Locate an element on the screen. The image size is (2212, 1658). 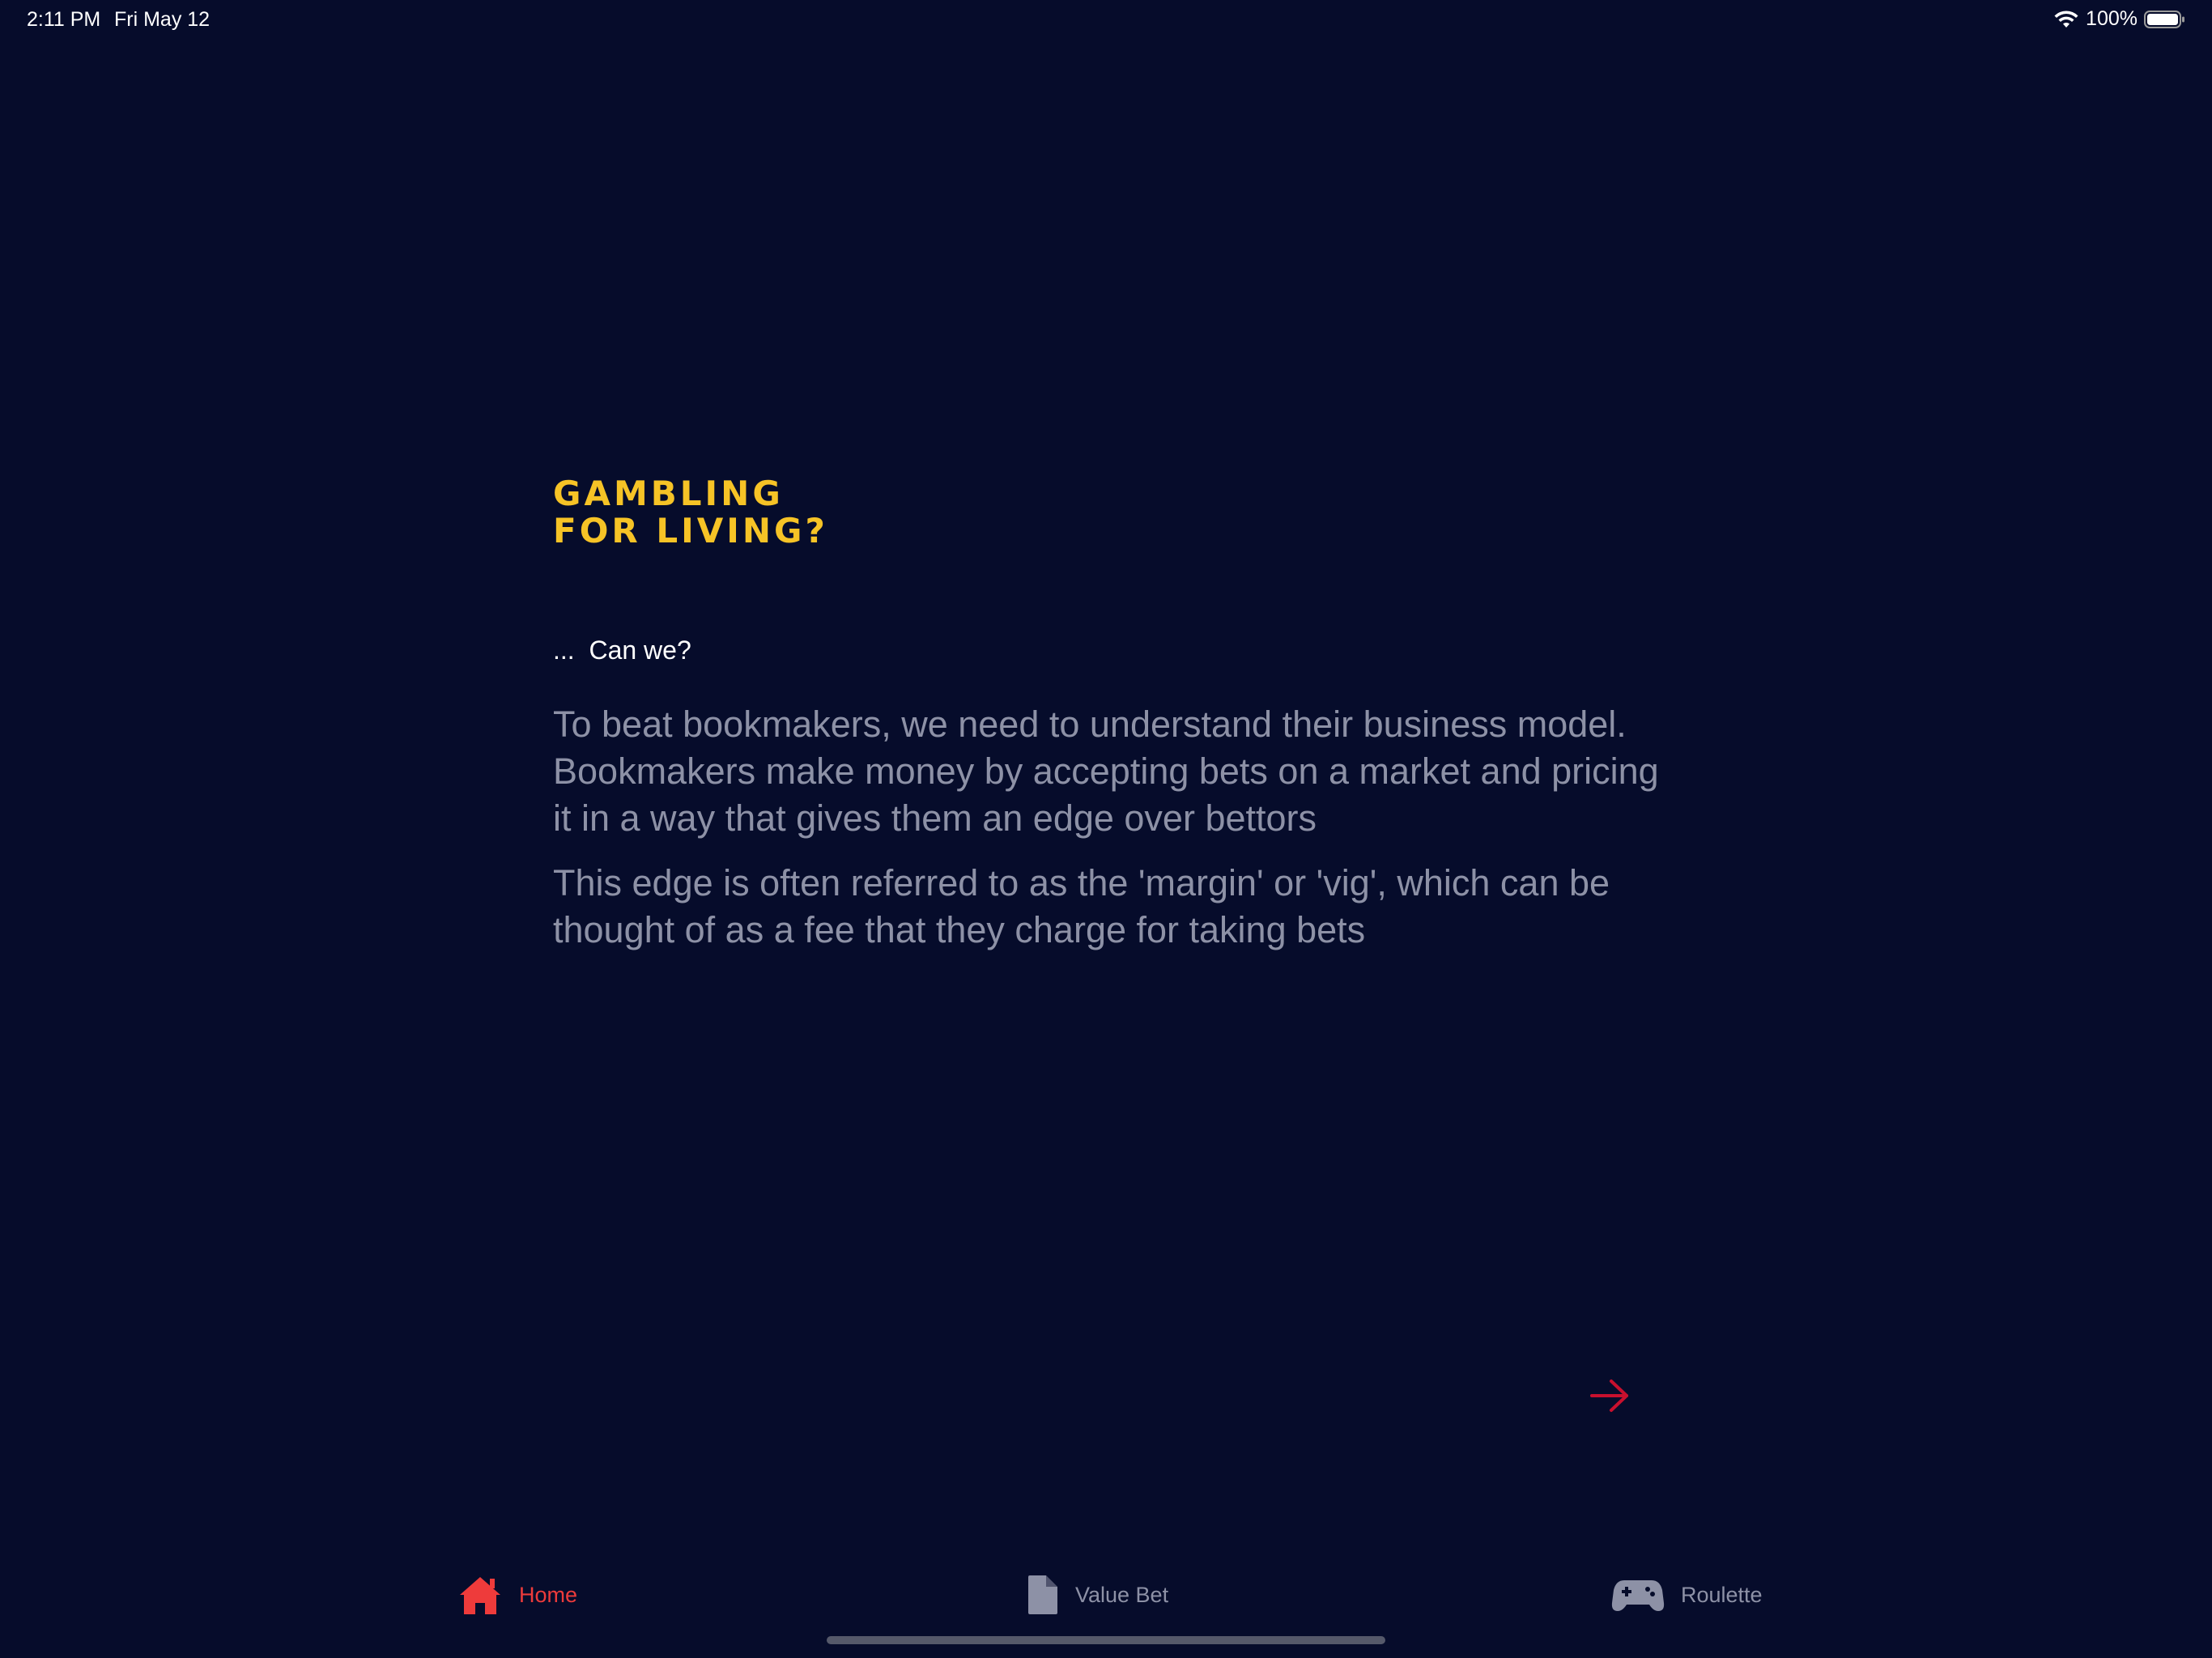
tab-value-bet: Value Bet is located at coordinates (1097, 1594).